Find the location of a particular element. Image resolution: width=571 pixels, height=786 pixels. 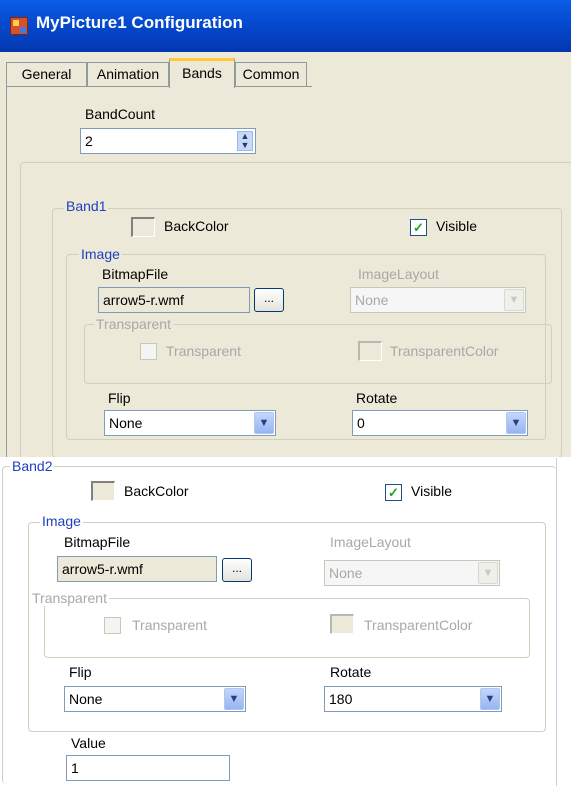

band1-backcolor-swatch is located at coordinates (143, 227).